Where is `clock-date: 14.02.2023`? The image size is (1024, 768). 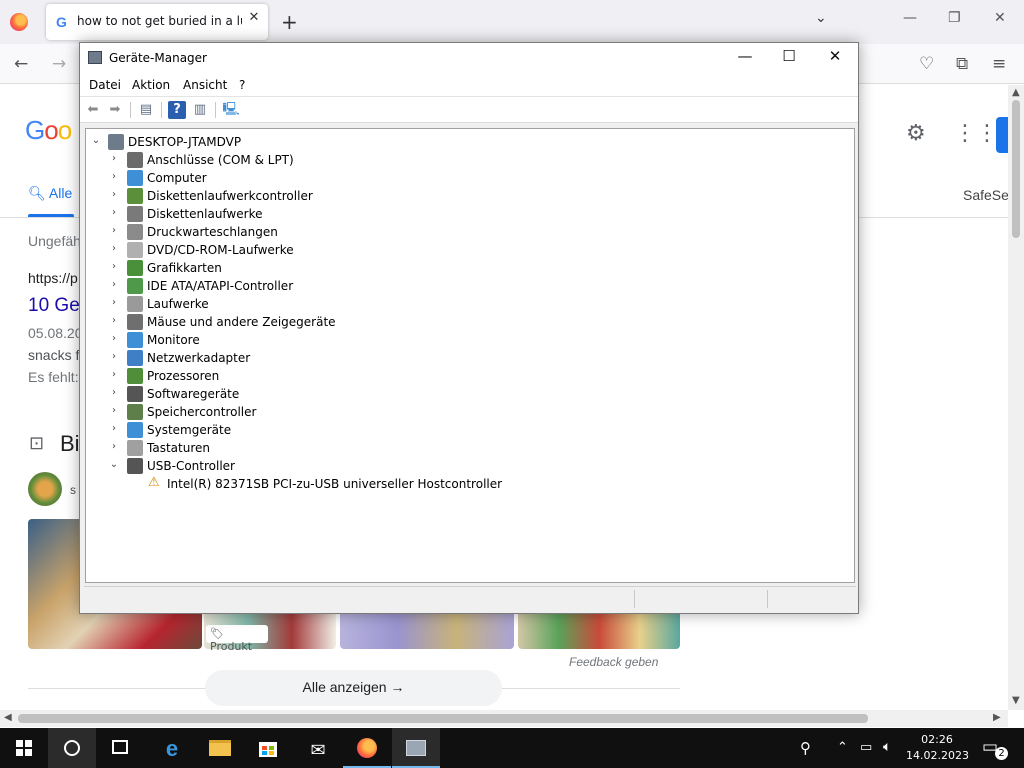
clock-date: 14.02.2023 is located at coordinates (937, 755).